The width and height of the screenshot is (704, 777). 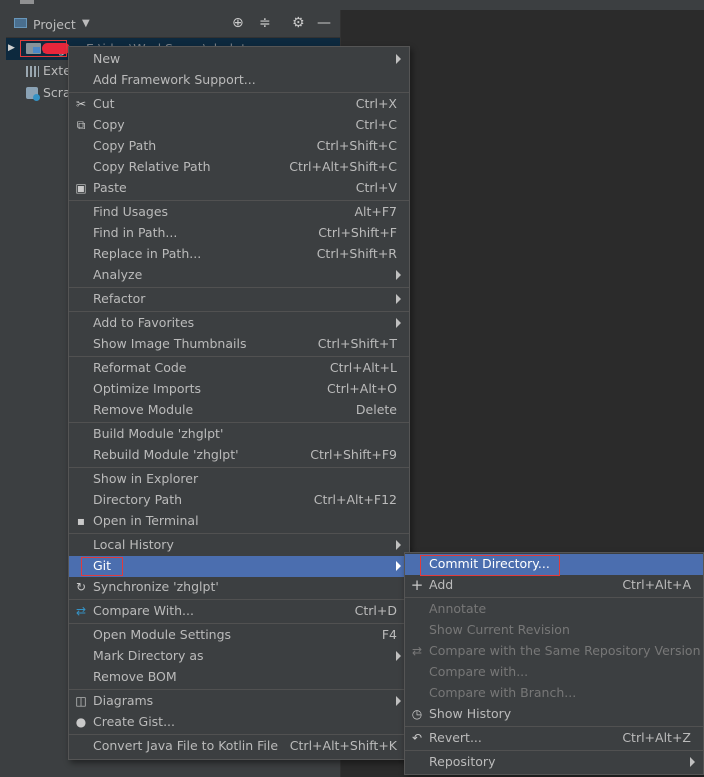 What do you see at coordinates (417, 714) in the screenshot?
I see `clock-icon: ◷` at bounding box center [417, 714].